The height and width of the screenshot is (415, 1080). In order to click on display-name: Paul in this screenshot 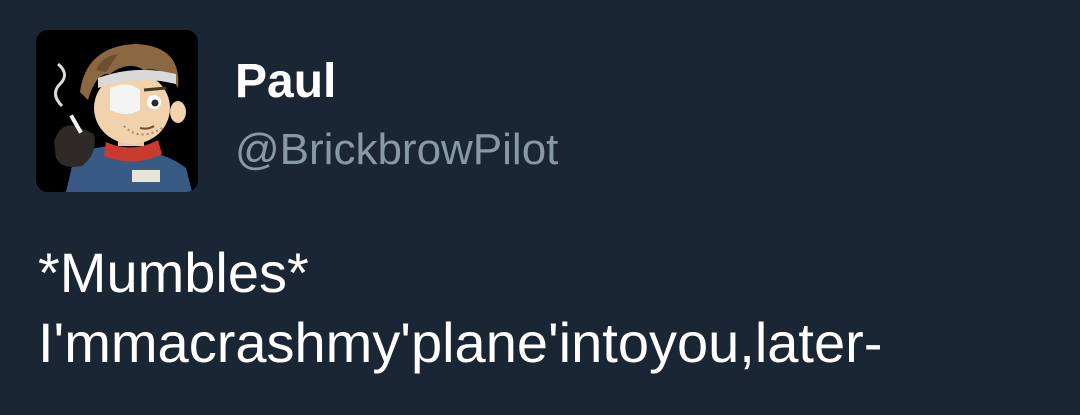, I will do `click(285, 82)`.